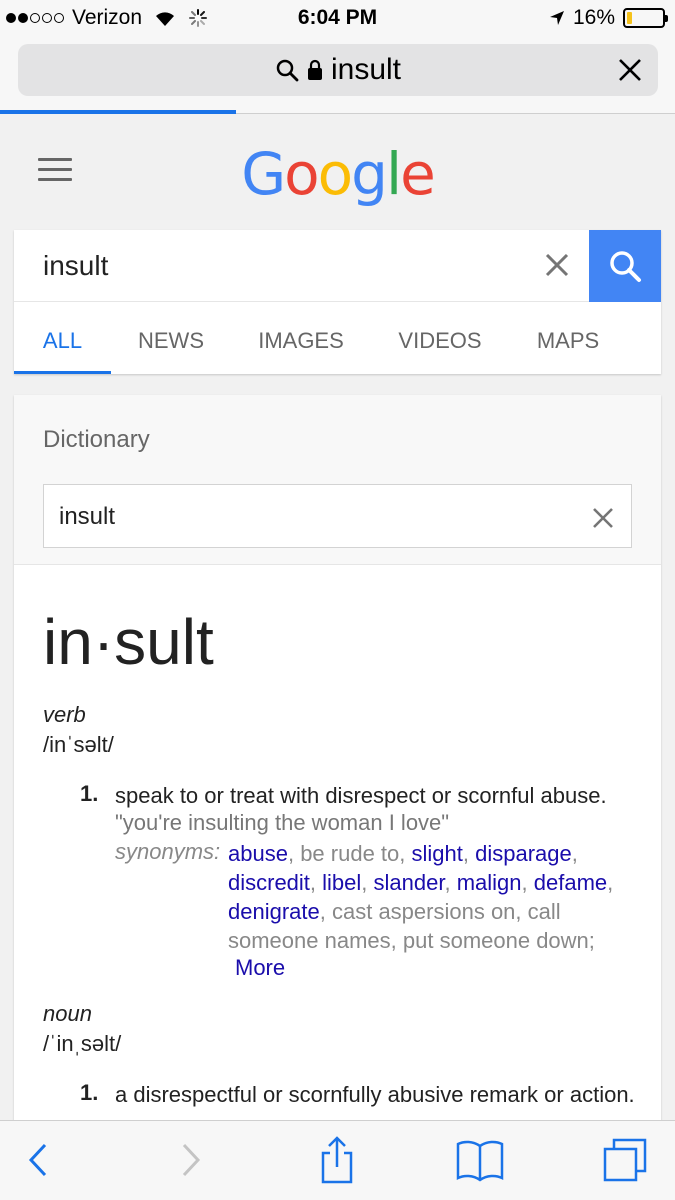 The image size is (675, 1200). Describe the element at coordinates (128, 642) in the screenshot. I see `headword: in·sult` at that location.